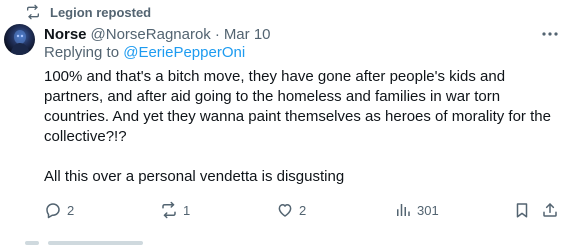 This screenshot has height=248, width=576. Describe the element at coordinates (82, 52) in the screenshot. I see `replying-to-prefix: Replying to` at that location.